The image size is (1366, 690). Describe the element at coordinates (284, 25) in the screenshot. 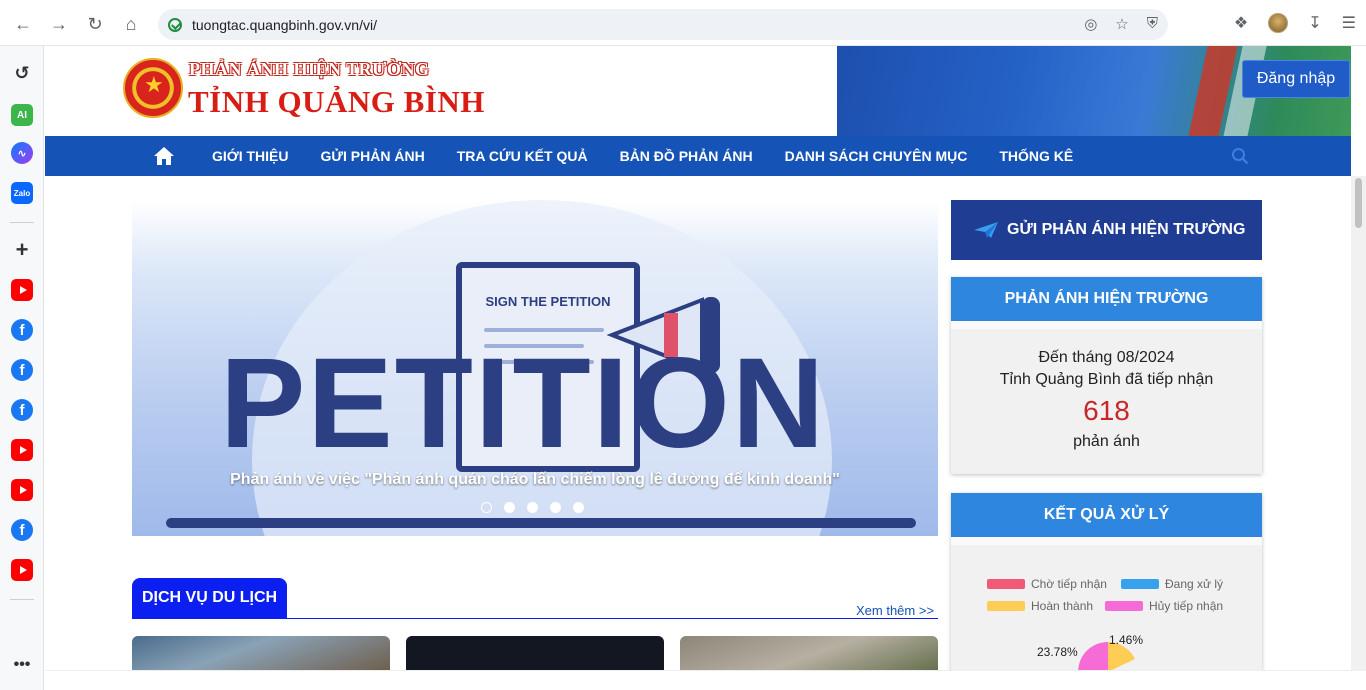

I see `url-text: tuongtac.quangbinh.gov.vn/vi/` at that location.